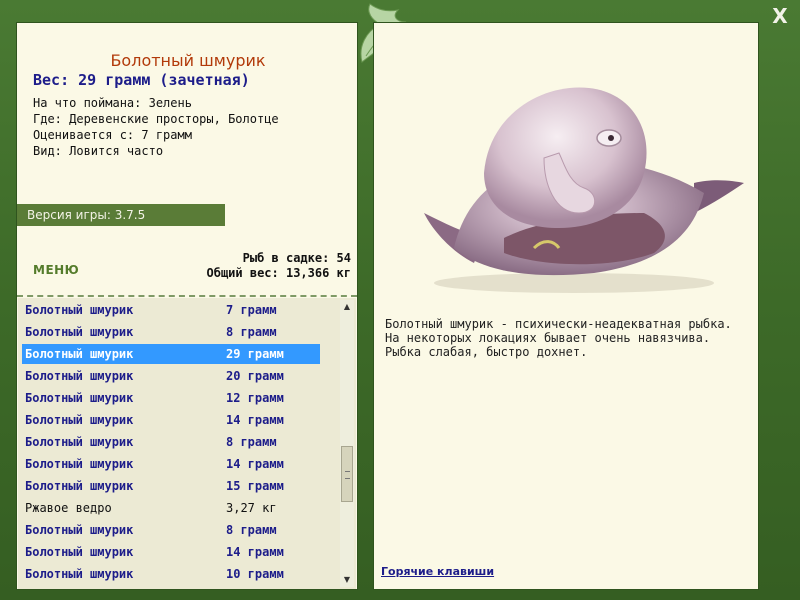  What do you see at coordinates (188, 60) in the screenshot?
I see `fish-title: Болотный шмурик` at bounding box center [188, 60].